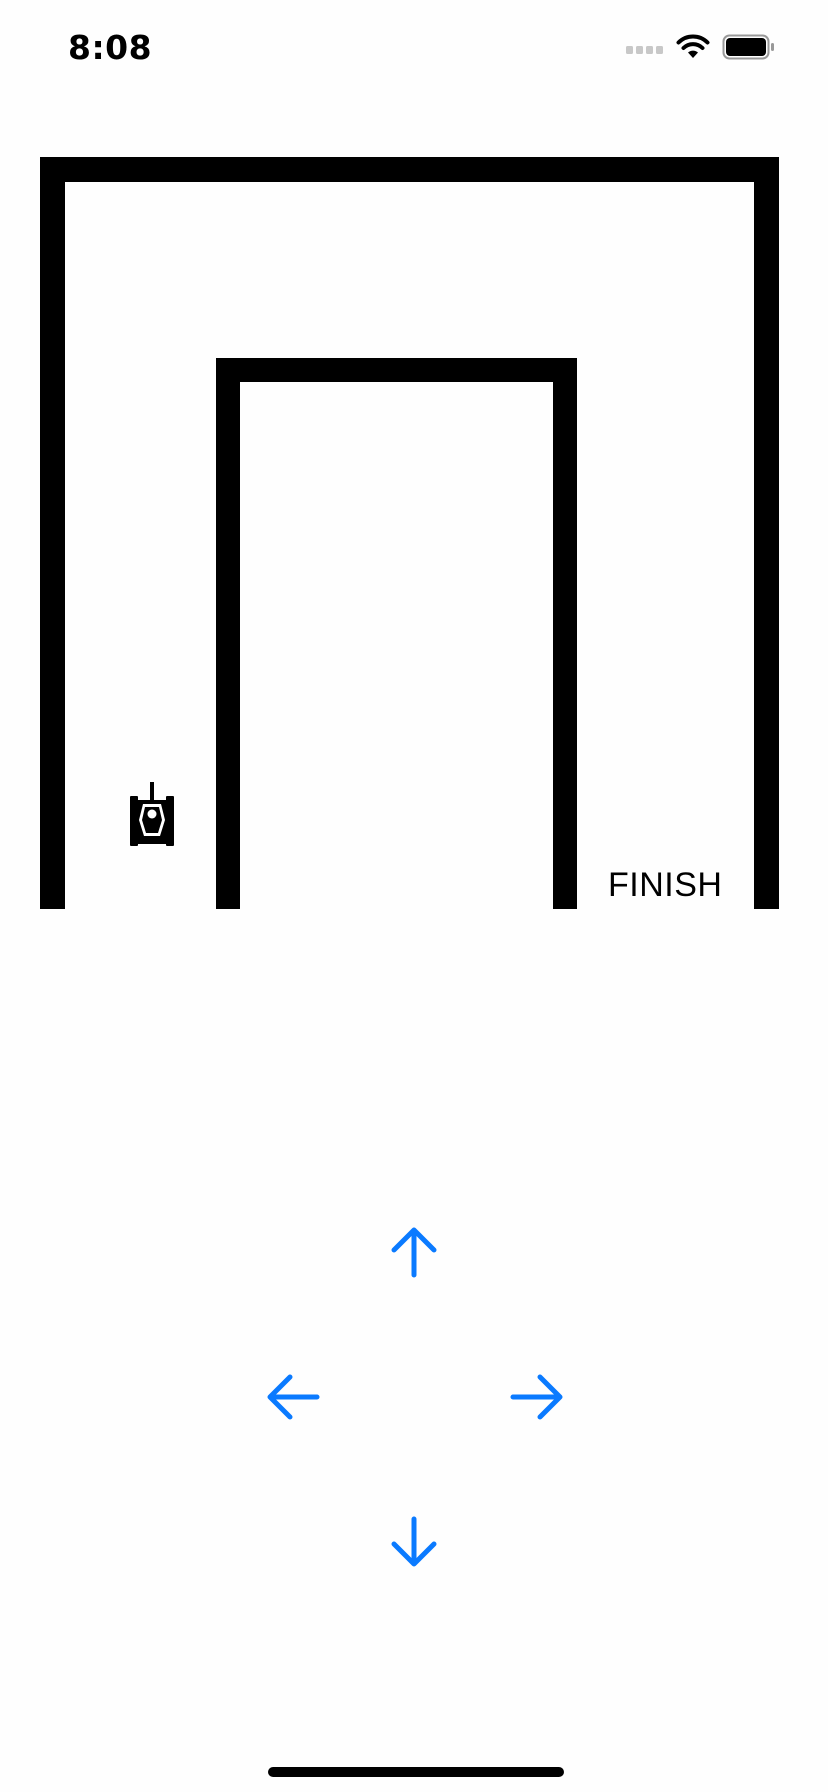 This screenshot has width=828, height=1792. What do you see at coordinates (228, 633) in the screenshot?
I see `inner-wall-left` at bounding box center [228, 633].